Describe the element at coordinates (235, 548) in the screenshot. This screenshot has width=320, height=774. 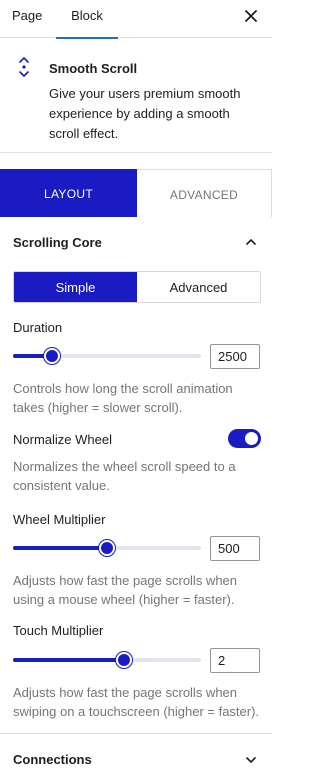
I see `wheel-multiplier-input` at that location.